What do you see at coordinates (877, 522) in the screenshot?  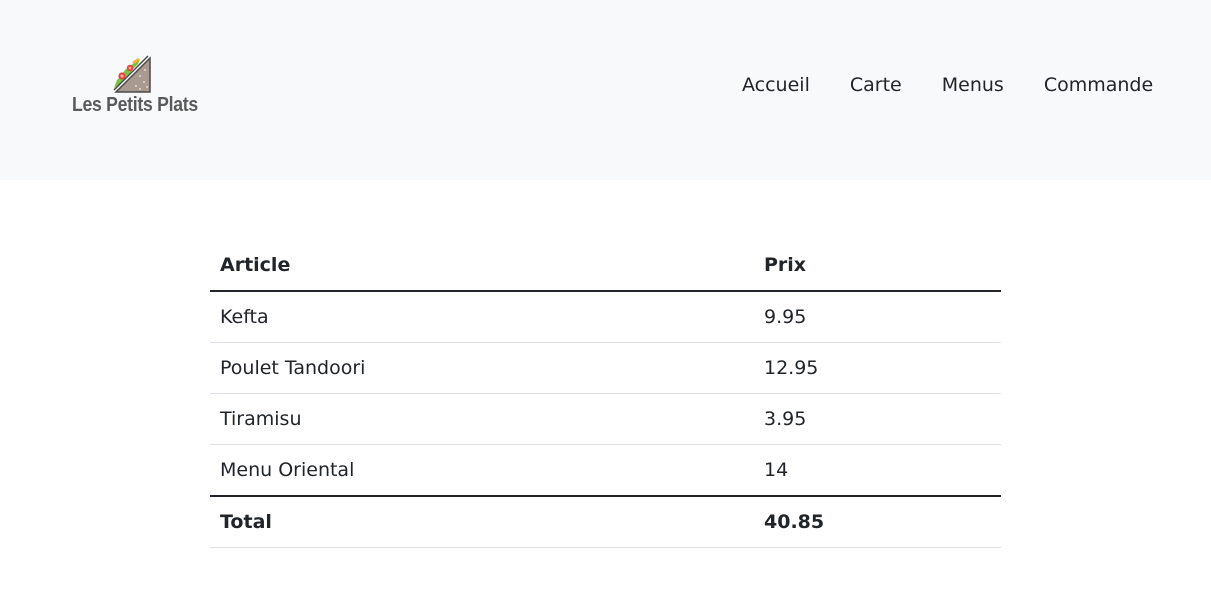 I see `total-value: 40.85` at bounding box center [877, 522].